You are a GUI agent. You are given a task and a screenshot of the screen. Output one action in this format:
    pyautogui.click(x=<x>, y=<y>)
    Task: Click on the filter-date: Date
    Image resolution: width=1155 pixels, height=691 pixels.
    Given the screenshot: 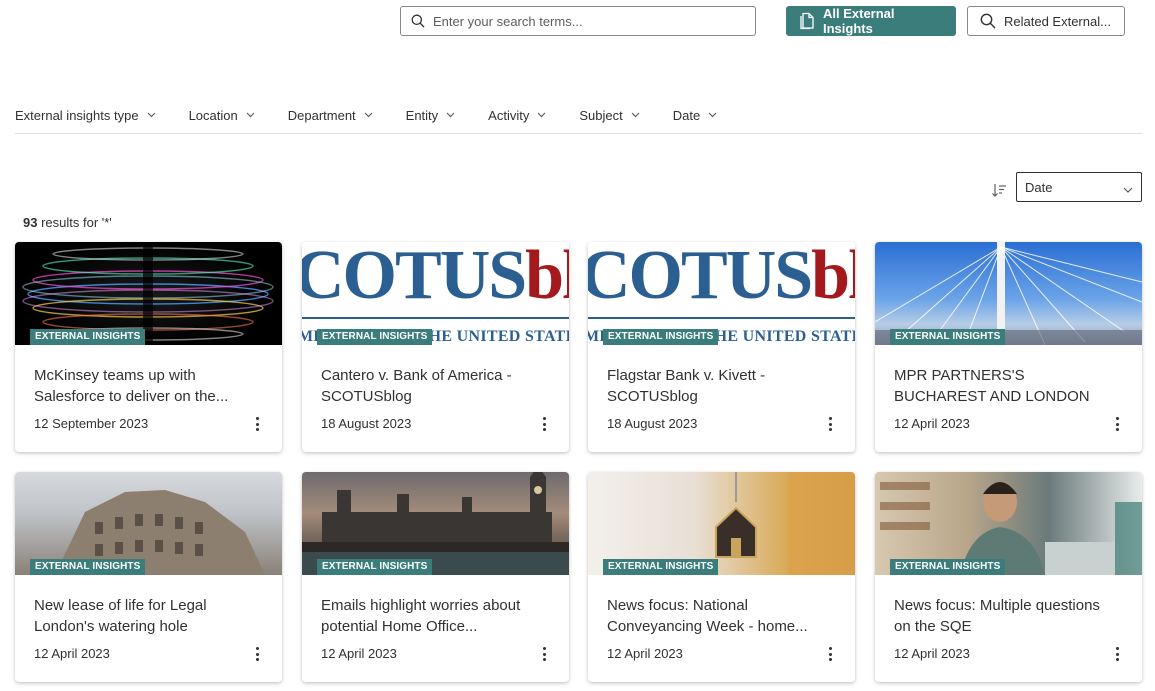 What is the action you would take?
    pyautogui.click(x=695, y=115)
    